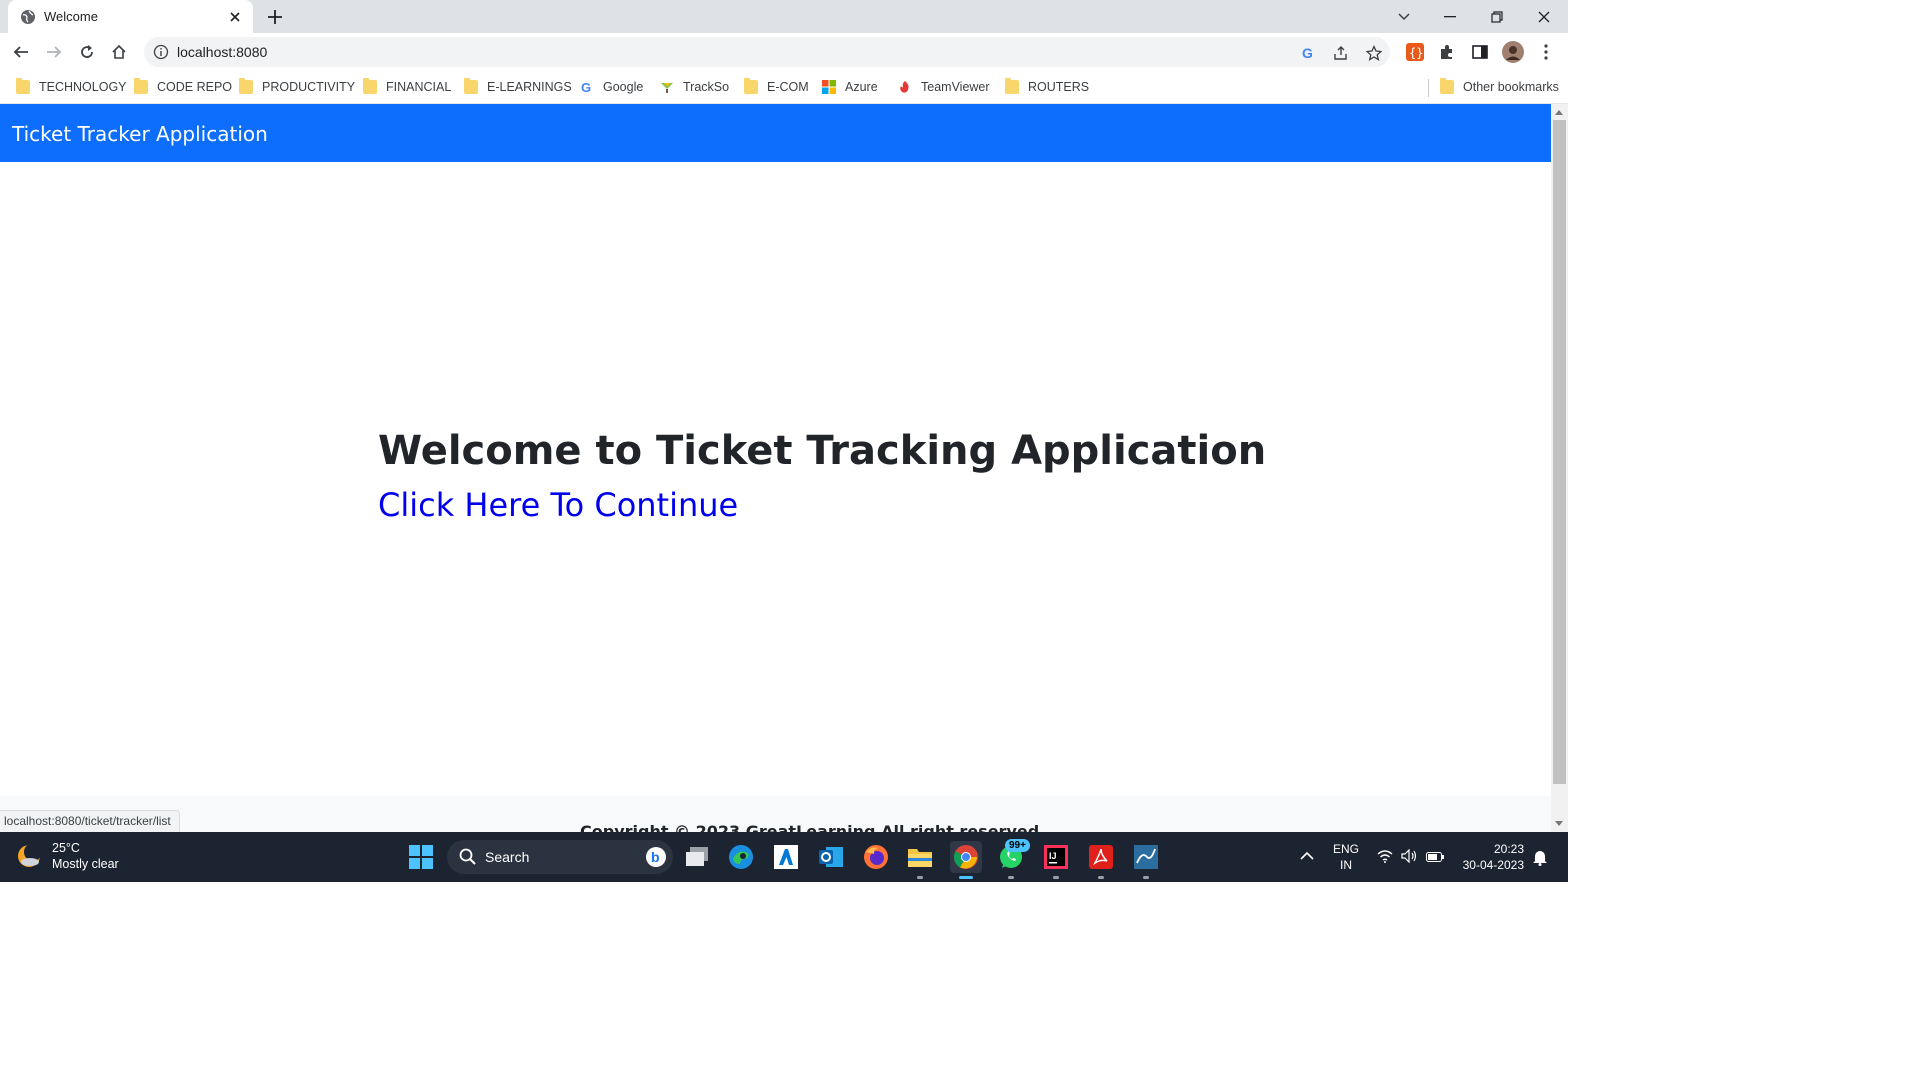 The width and height of the screenshot is (1919, 1081). I want to click on battery-icon, so click(1435, 858).